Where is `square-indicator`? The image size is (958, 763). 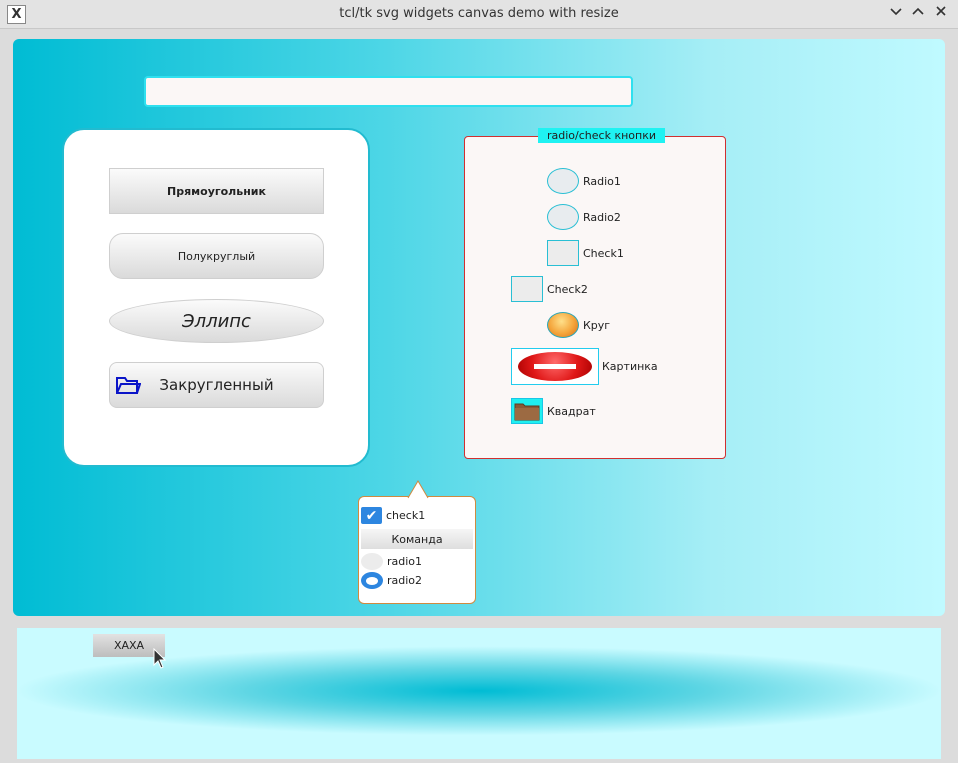 square-indicator is located at coordinates (527, 411).